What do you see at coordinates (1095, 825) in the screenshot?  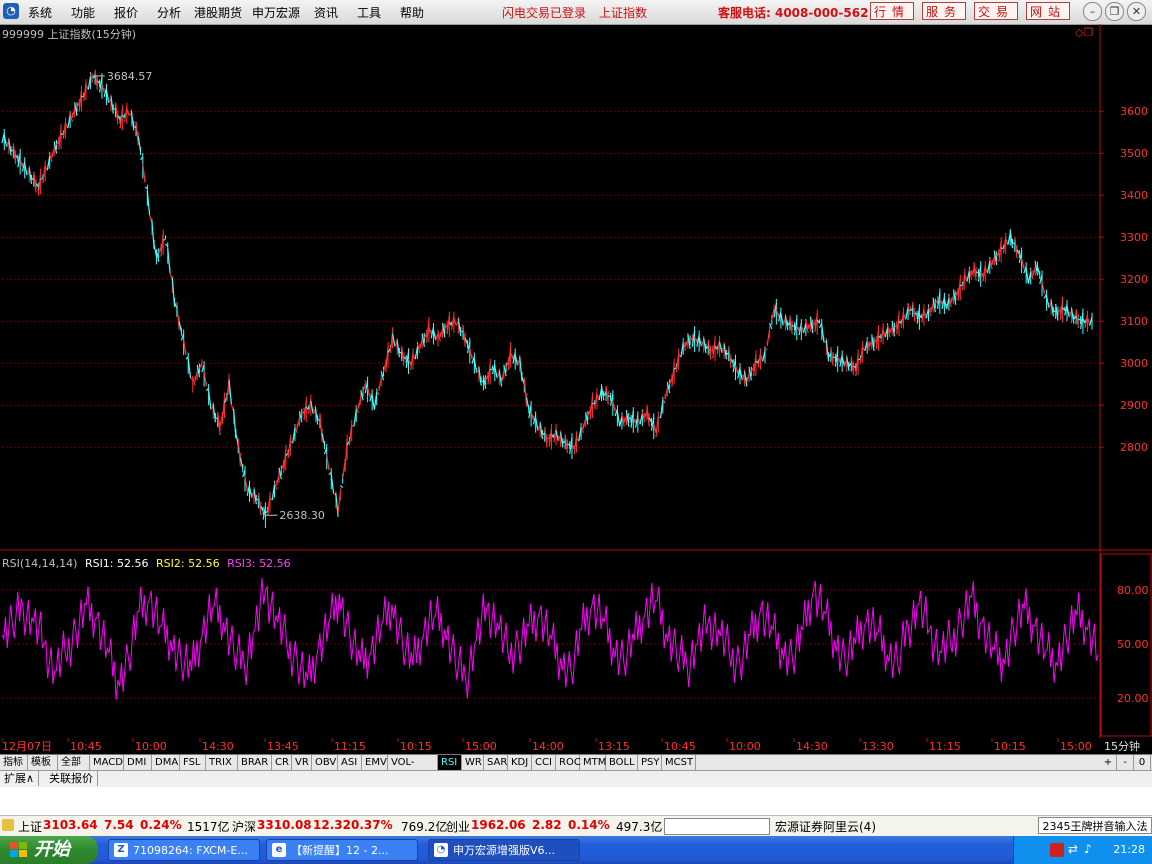 I see `ime-indicator: 2345王牌拼音输入法` at bounding box center [1095, 825].